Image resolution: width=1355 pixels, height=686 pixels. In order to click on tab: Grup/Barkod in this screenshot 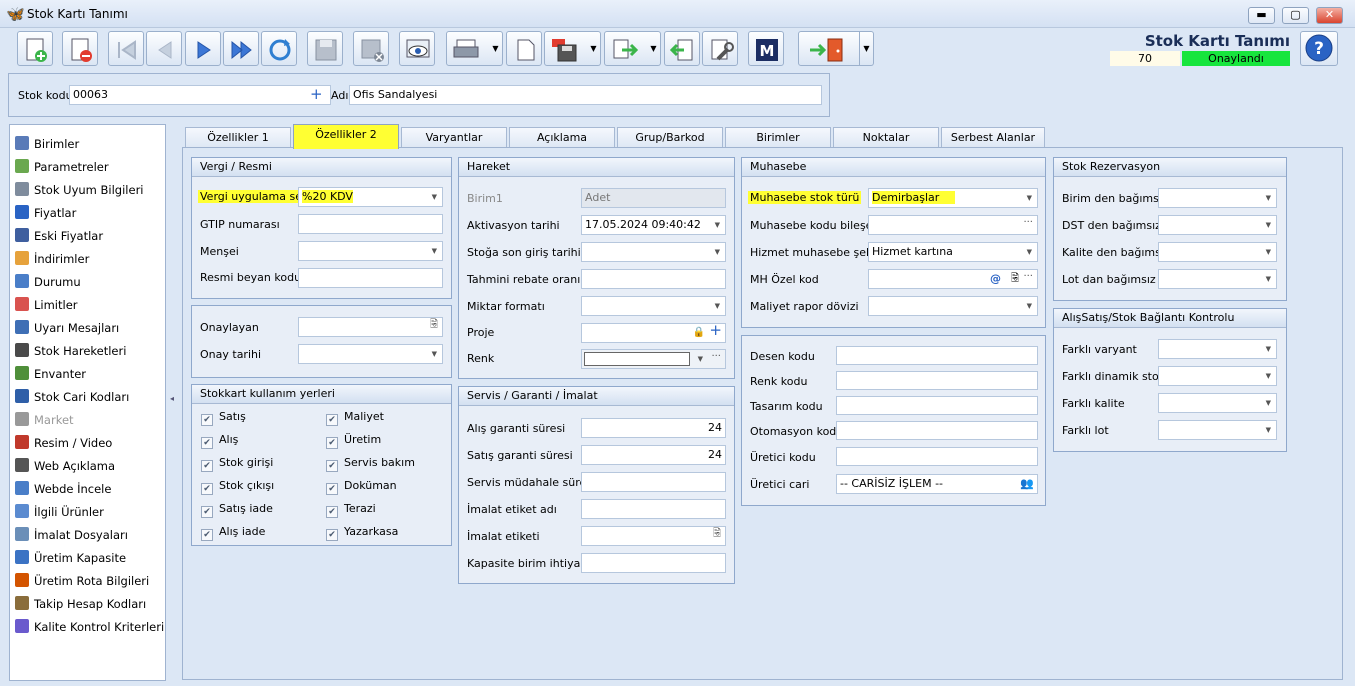, I will do `click(670, 137)`.